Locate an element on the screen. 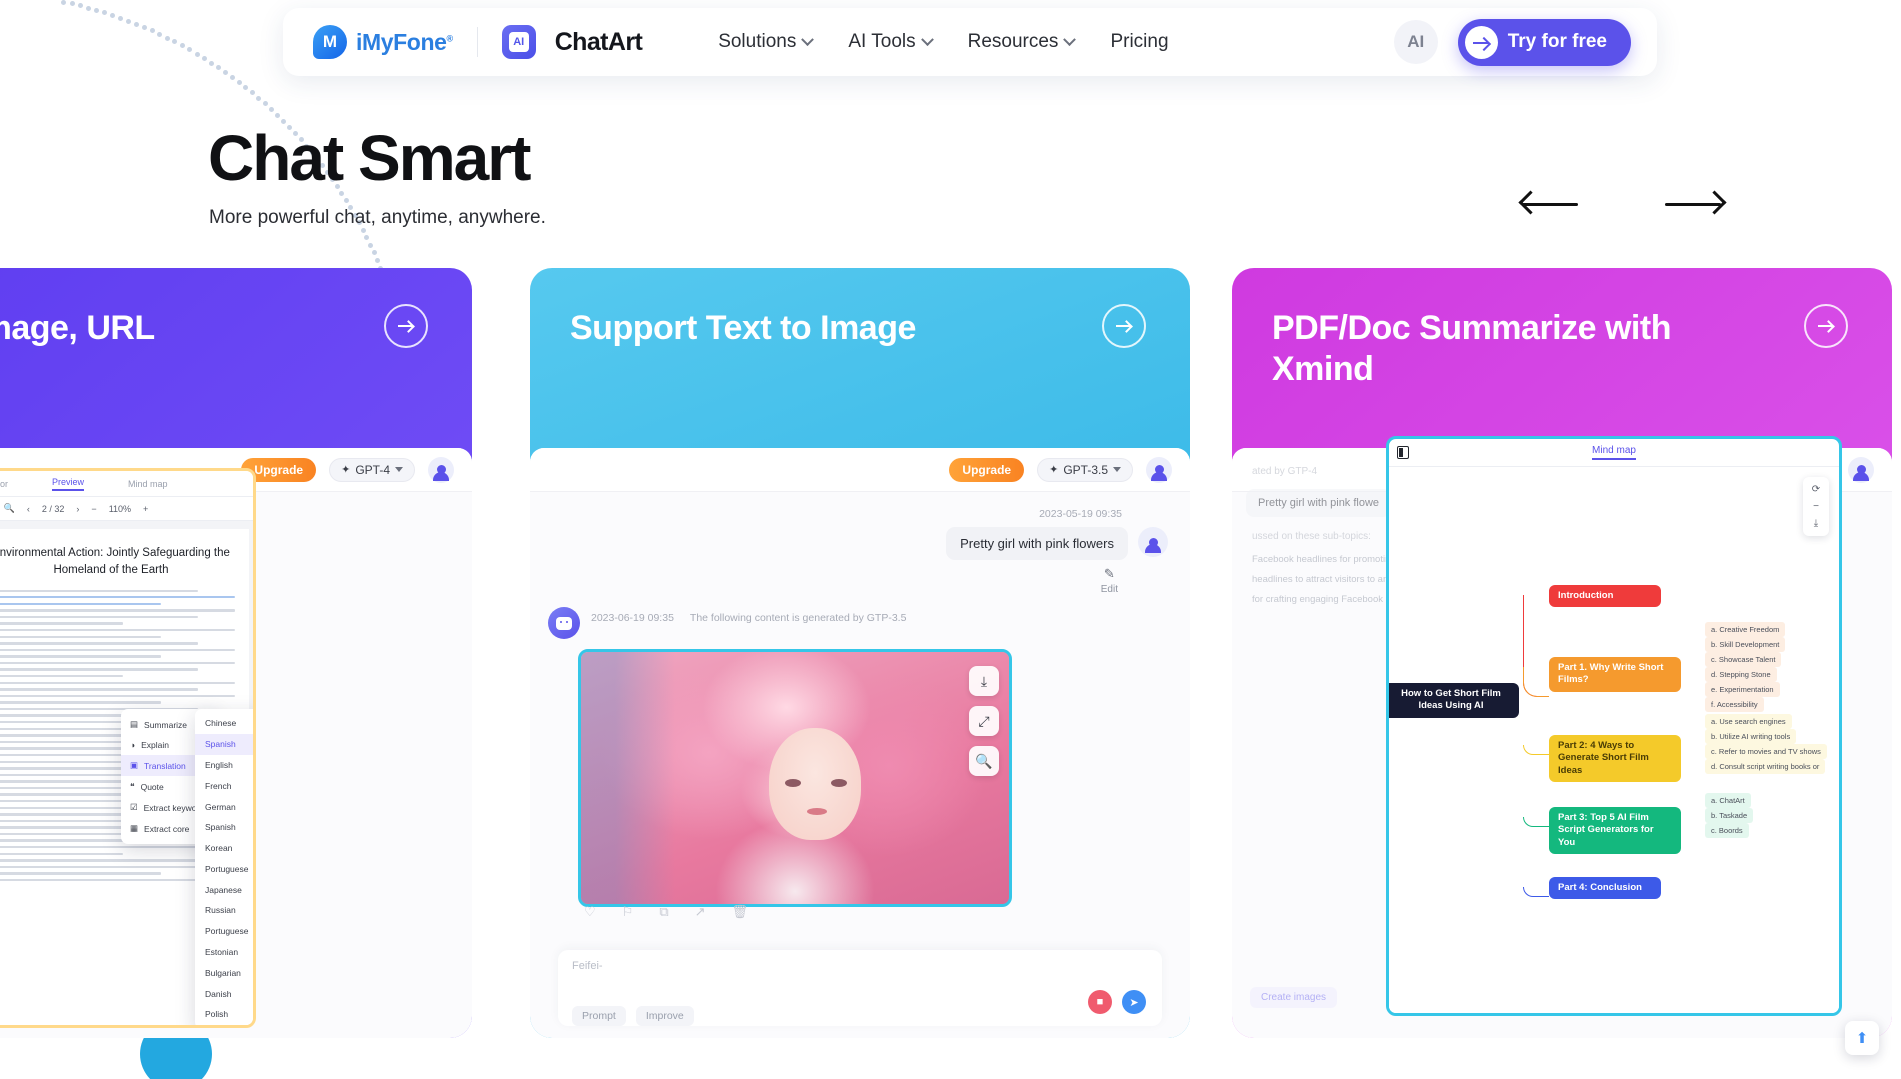 This screenshot has height=1079, width=1901. tab-preview: Preview is located at coordinates (67, 484).